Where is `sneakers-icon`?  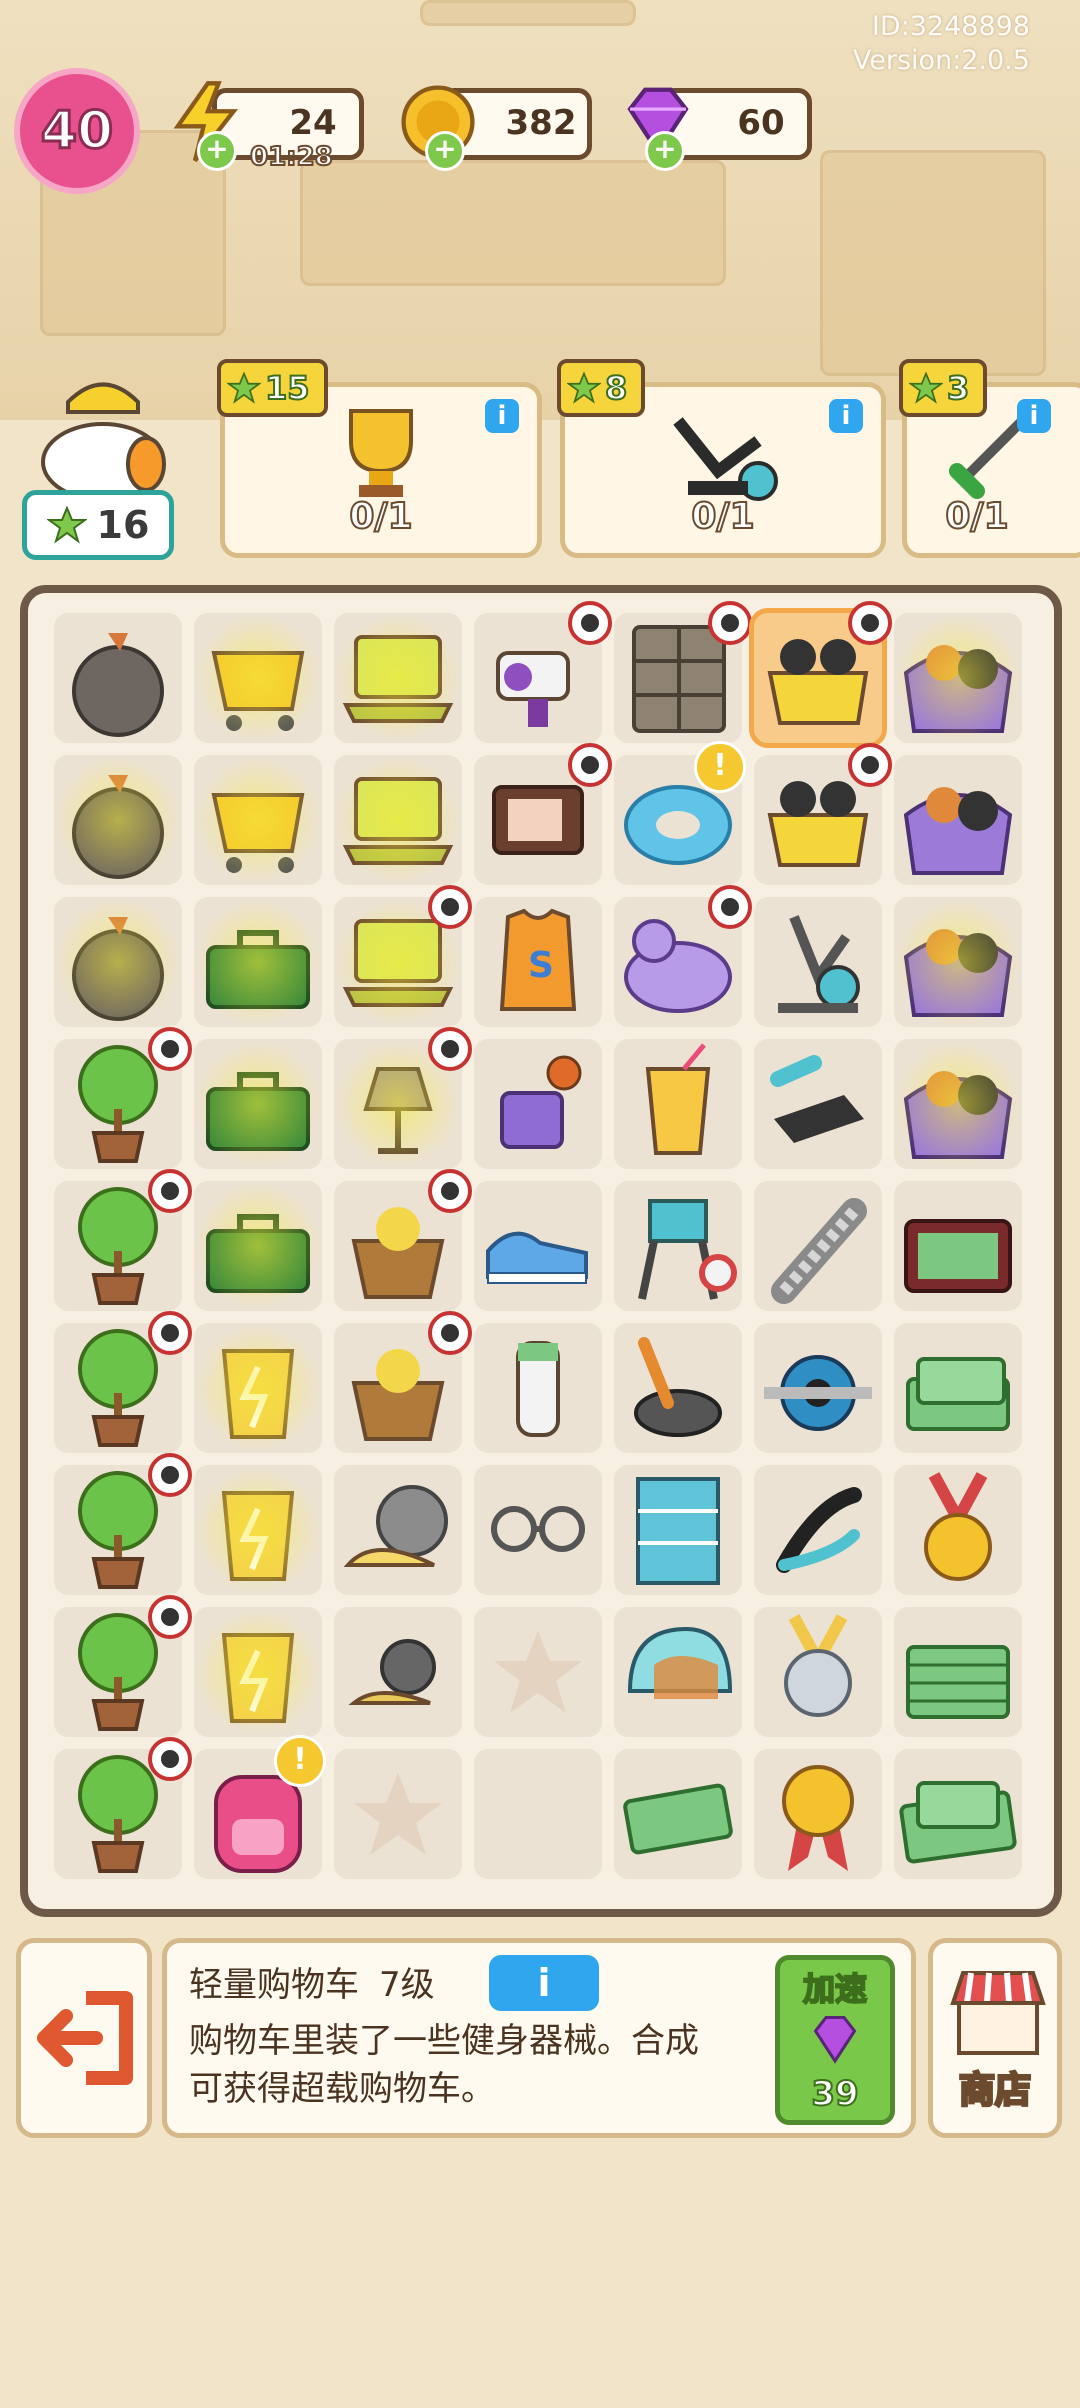 sneakers-icon is located at coordinates (537, 1257).